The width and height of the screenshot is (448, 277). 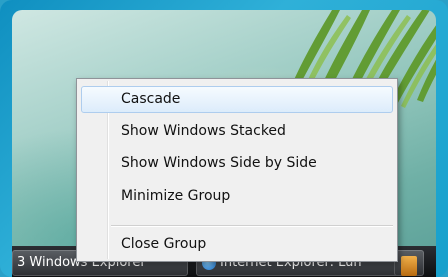 What do you see at coordinates (252, 226) in the screenshot?
I see `menu-separator` at bounding box center [252, 226].